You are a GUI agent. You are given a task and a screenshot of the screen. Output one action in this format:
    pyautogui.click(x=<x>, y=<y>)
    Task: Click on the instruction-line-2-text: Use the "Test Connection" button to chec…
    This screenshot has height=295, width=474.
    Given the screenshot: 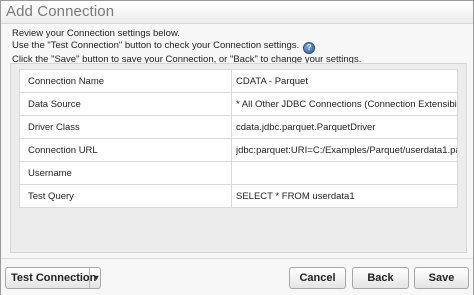 What is the action you would take?
    pyautogui.click(x=156, y=45)
    